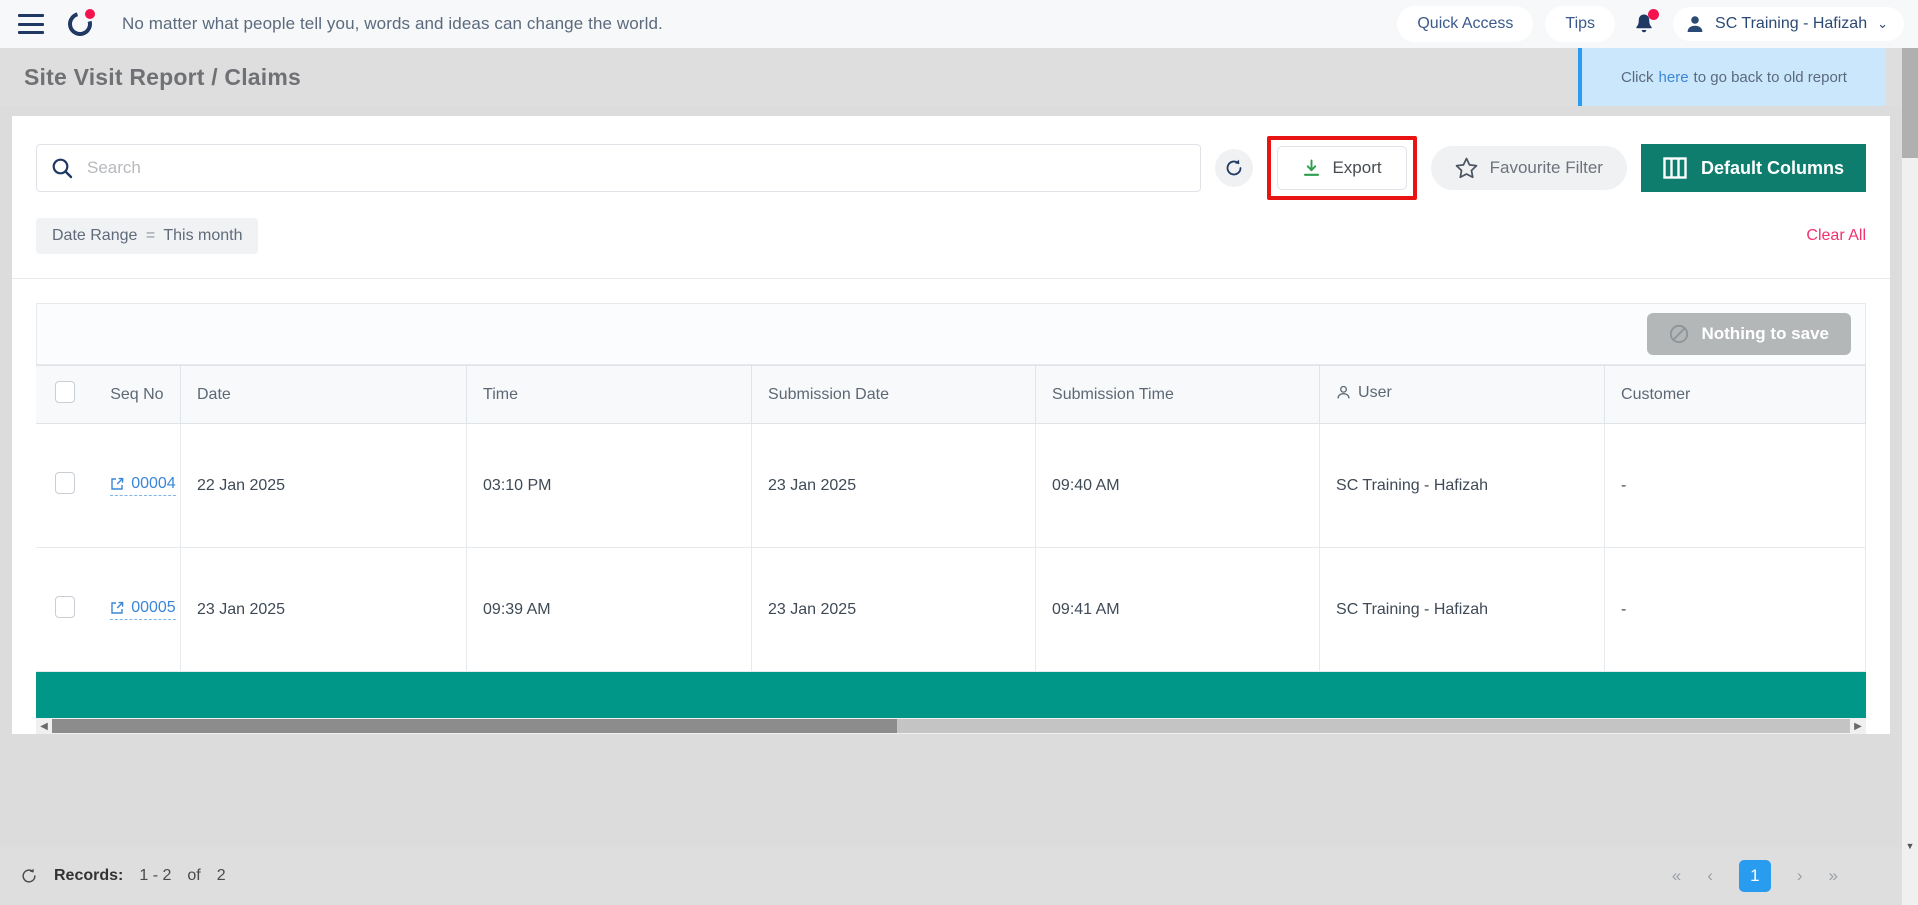 This screenshot has width=1918, height=905. What do you see at coordinates (95, 235) in the screenshot?
I see `filter-chip-field: Date Range` at bounding box center [95, 235].